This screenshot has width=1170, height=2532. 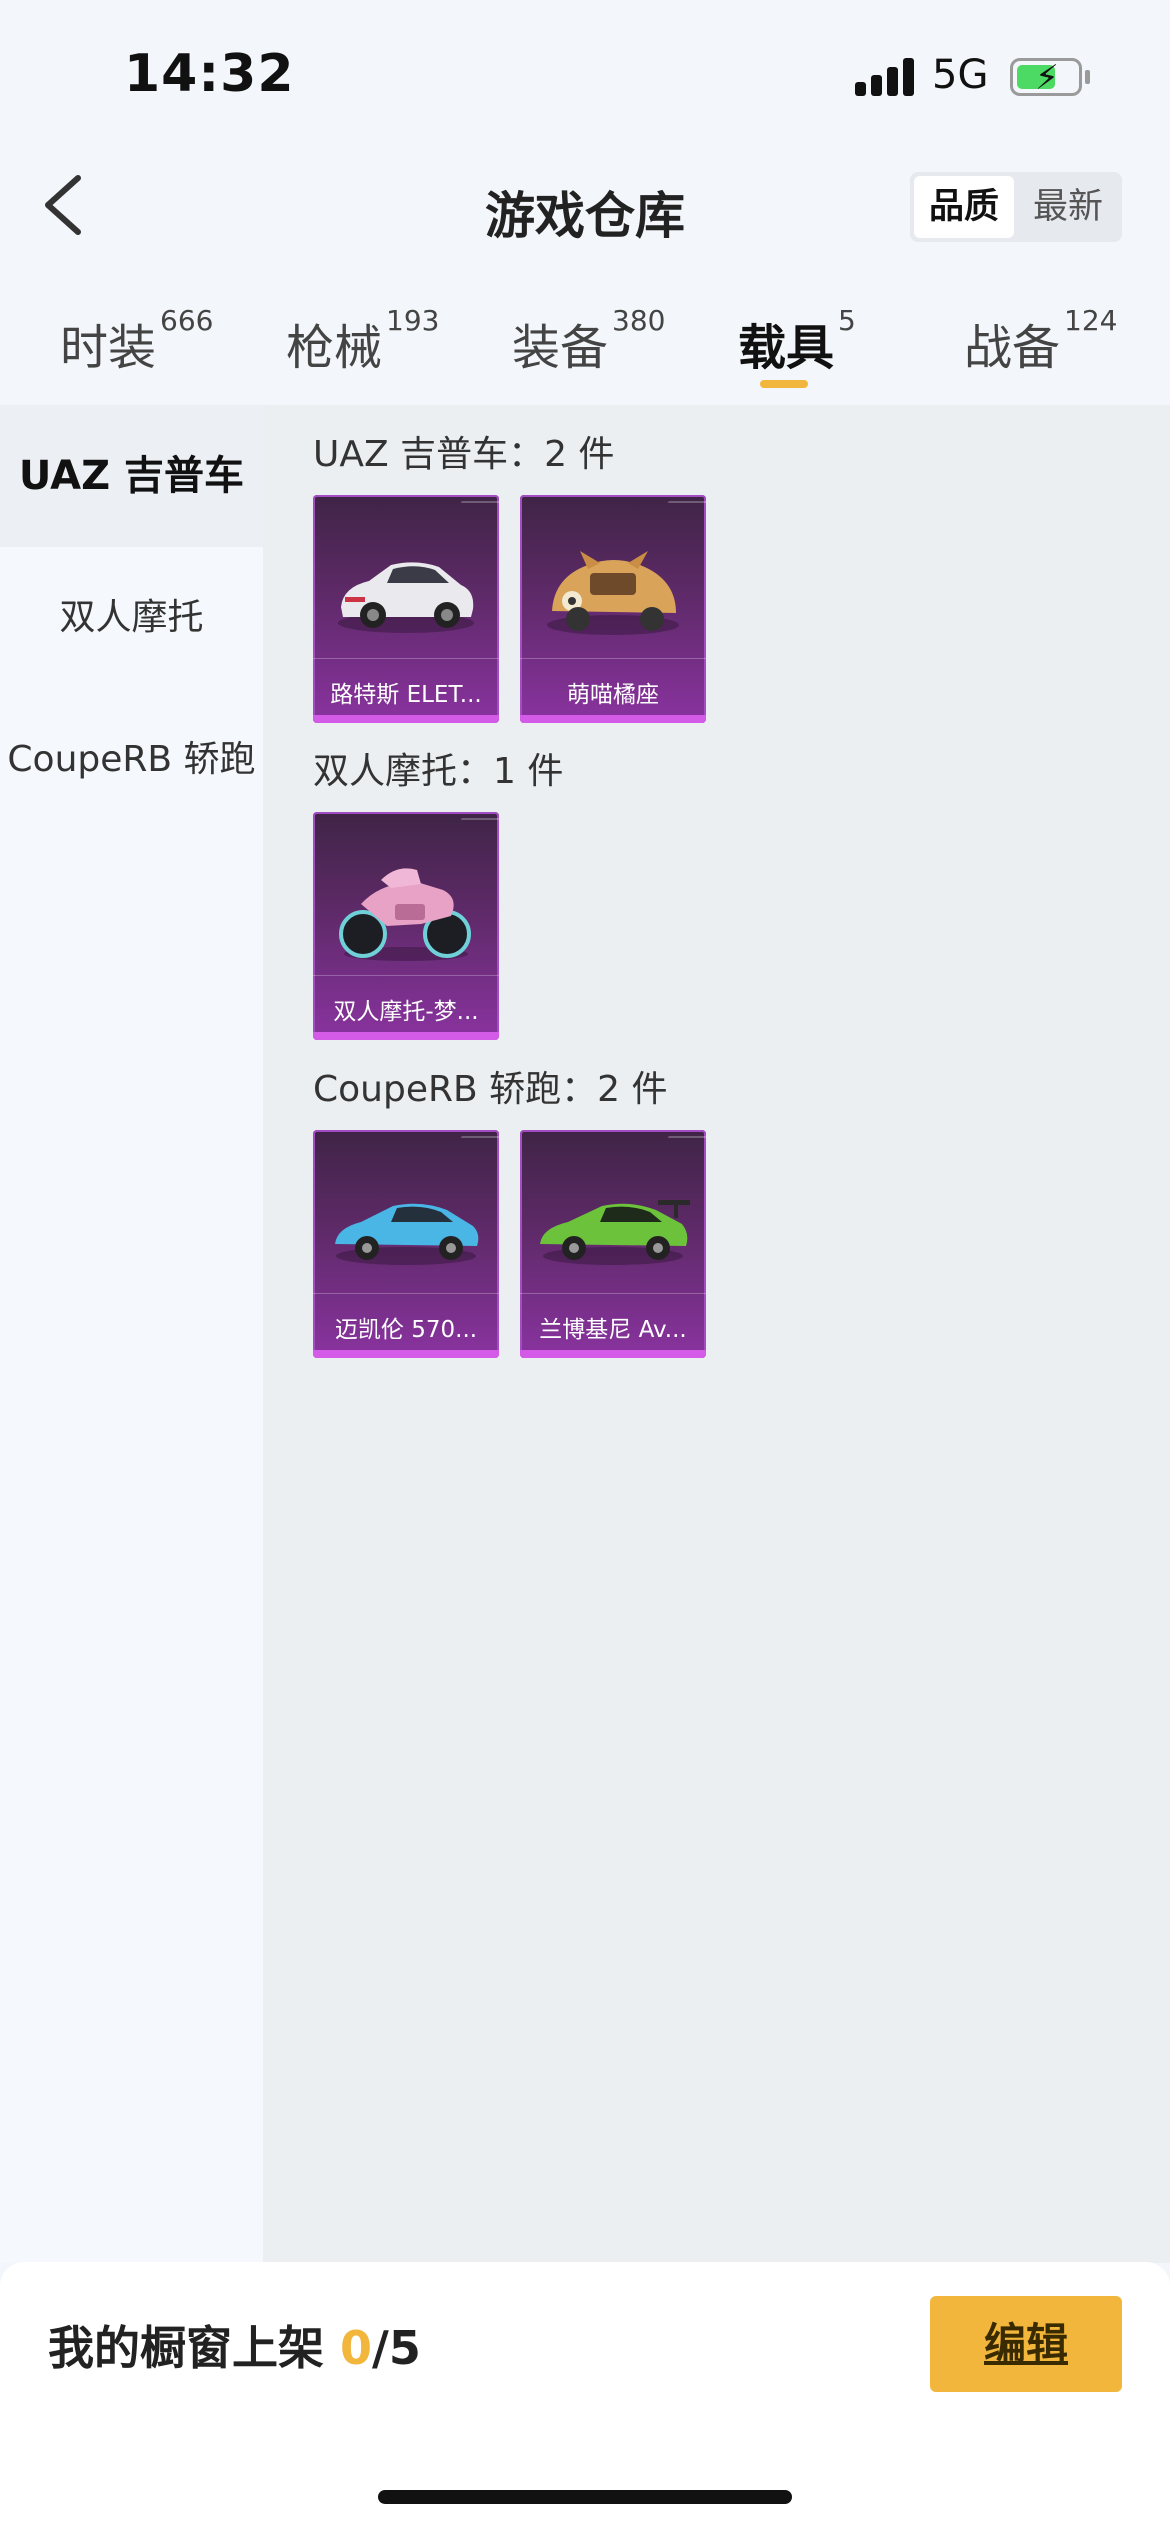 I want to click on cellular-signal-icon, so click(x=886, y=77).